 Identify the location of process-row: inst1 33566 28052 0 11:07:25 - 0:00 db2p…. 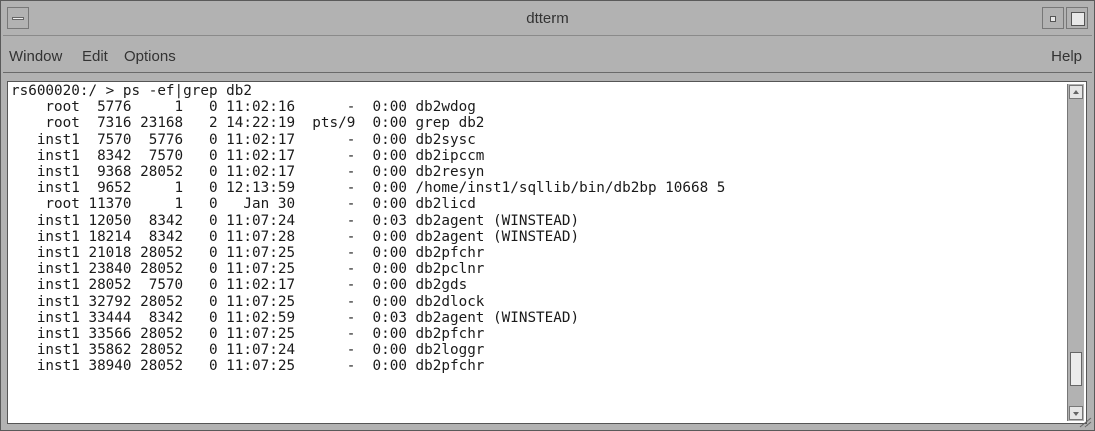
(248, 334).